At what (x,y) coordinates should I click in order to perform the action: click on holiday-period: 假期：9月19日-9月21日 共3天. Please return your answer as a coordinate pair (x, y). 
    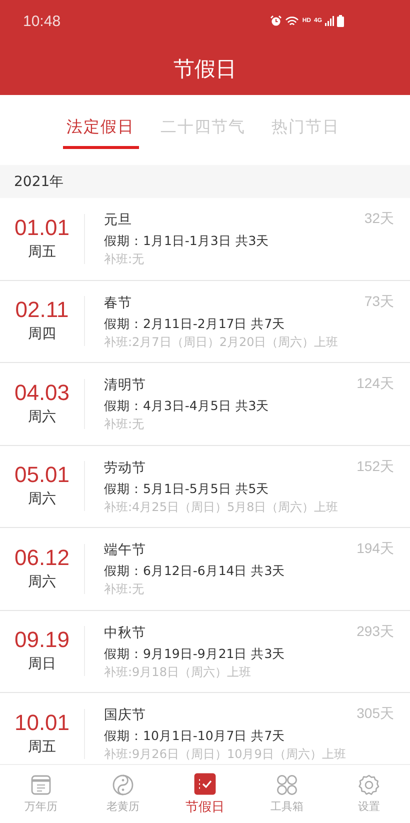
    Looking at the image, I should click on (195, 653).